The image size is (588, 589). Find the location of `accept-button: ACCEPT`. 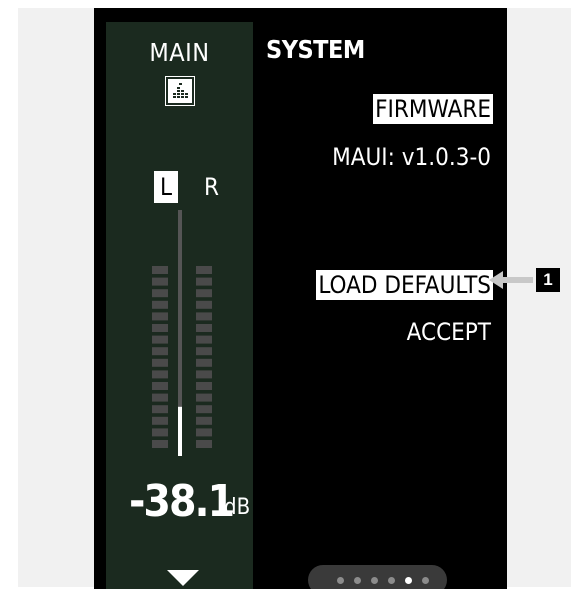

accept-button: ACCEPT is located at coordinates (449, 332).